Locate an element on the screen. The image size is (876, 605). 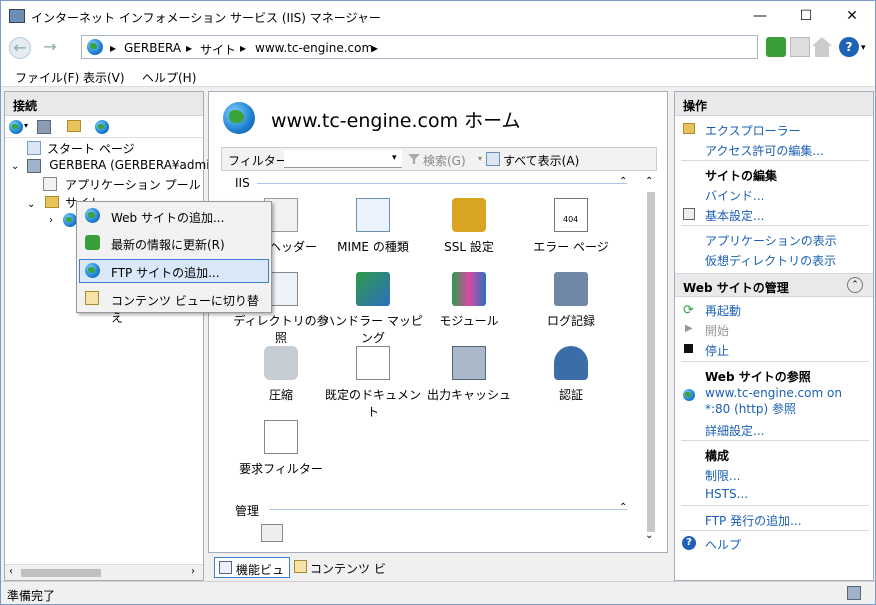
feature-modules: モジュール is located at coordinates (469, 300).